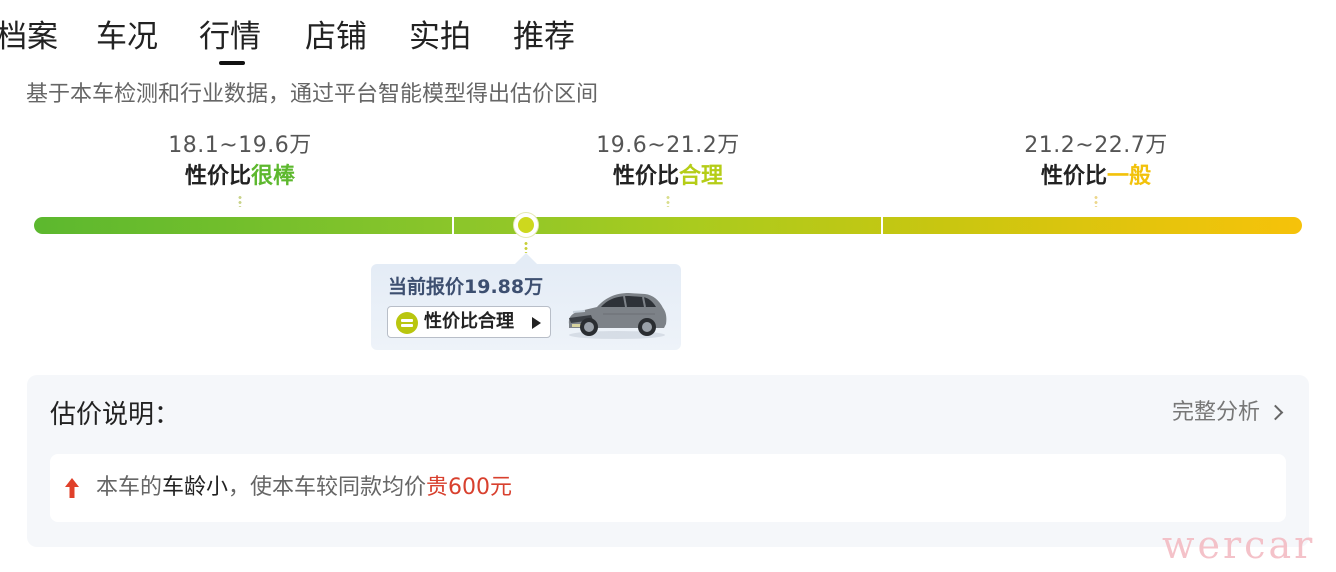 This screenshot has height=572, width=1336. Describe the element at coordinates (115, 415) in the screenshot. I see `explanation-title: 估价说明：` at that location.